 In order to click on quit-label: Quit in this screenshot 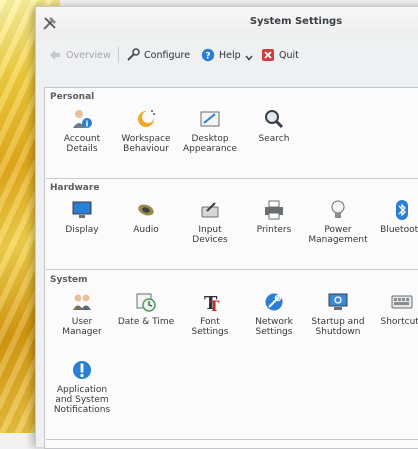, I will do `click(289, 55)`.